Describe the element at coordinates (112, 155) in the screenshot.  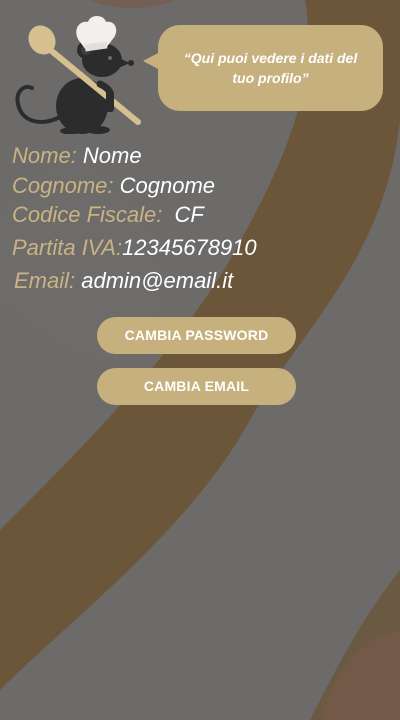
I see `field-value-nome: Nome` at that location.